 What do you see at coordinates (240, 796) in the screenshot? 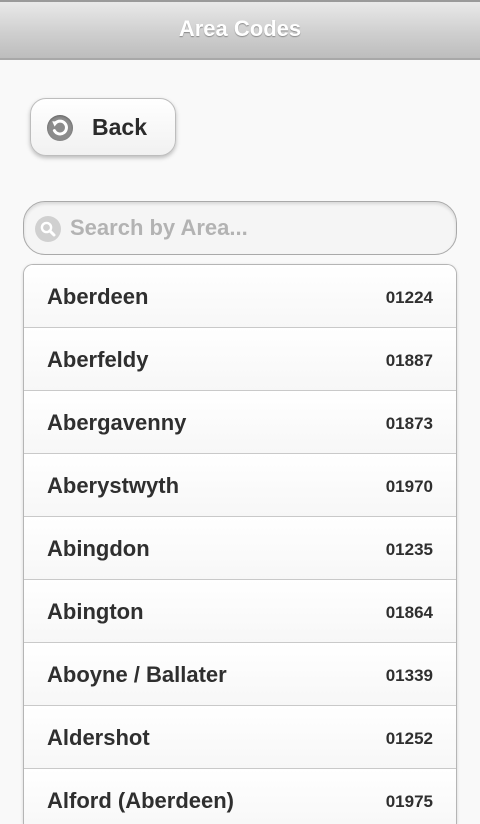
I see `list-item: Alford (Aberdeen) 01975` at bounding box center [240, 796].